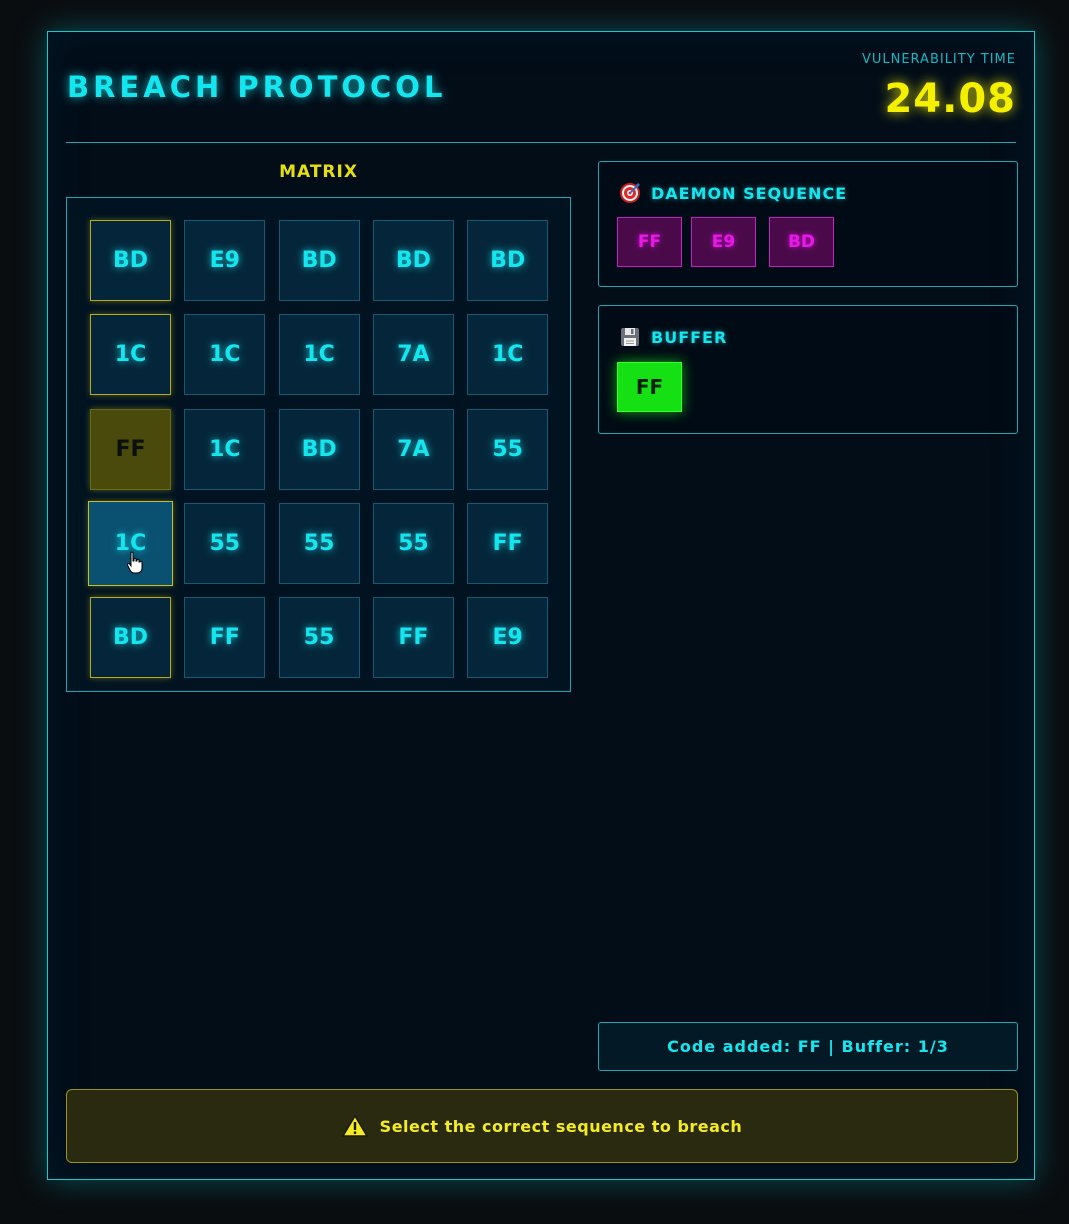 The width and height of the screenshot is (1069, 1224). Describe the element at coordinates (630, 337) in the screenshot. I see `floppy-disk-icon` at that location.